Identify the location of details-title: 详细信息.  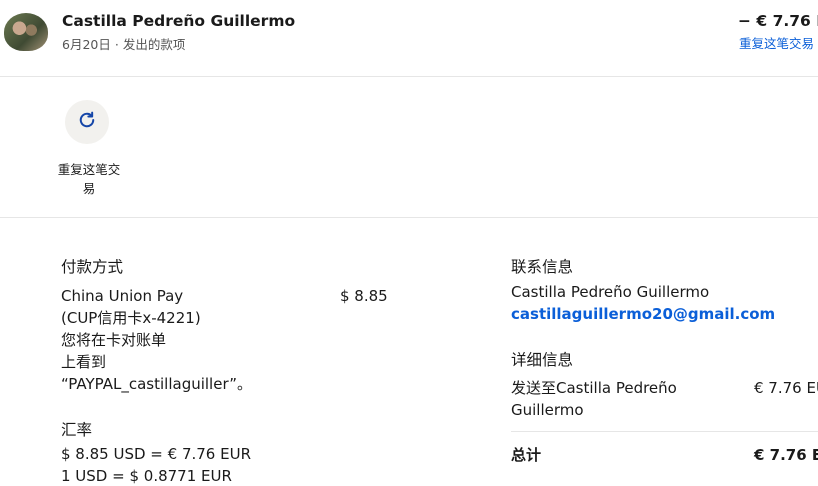
(542, 360).